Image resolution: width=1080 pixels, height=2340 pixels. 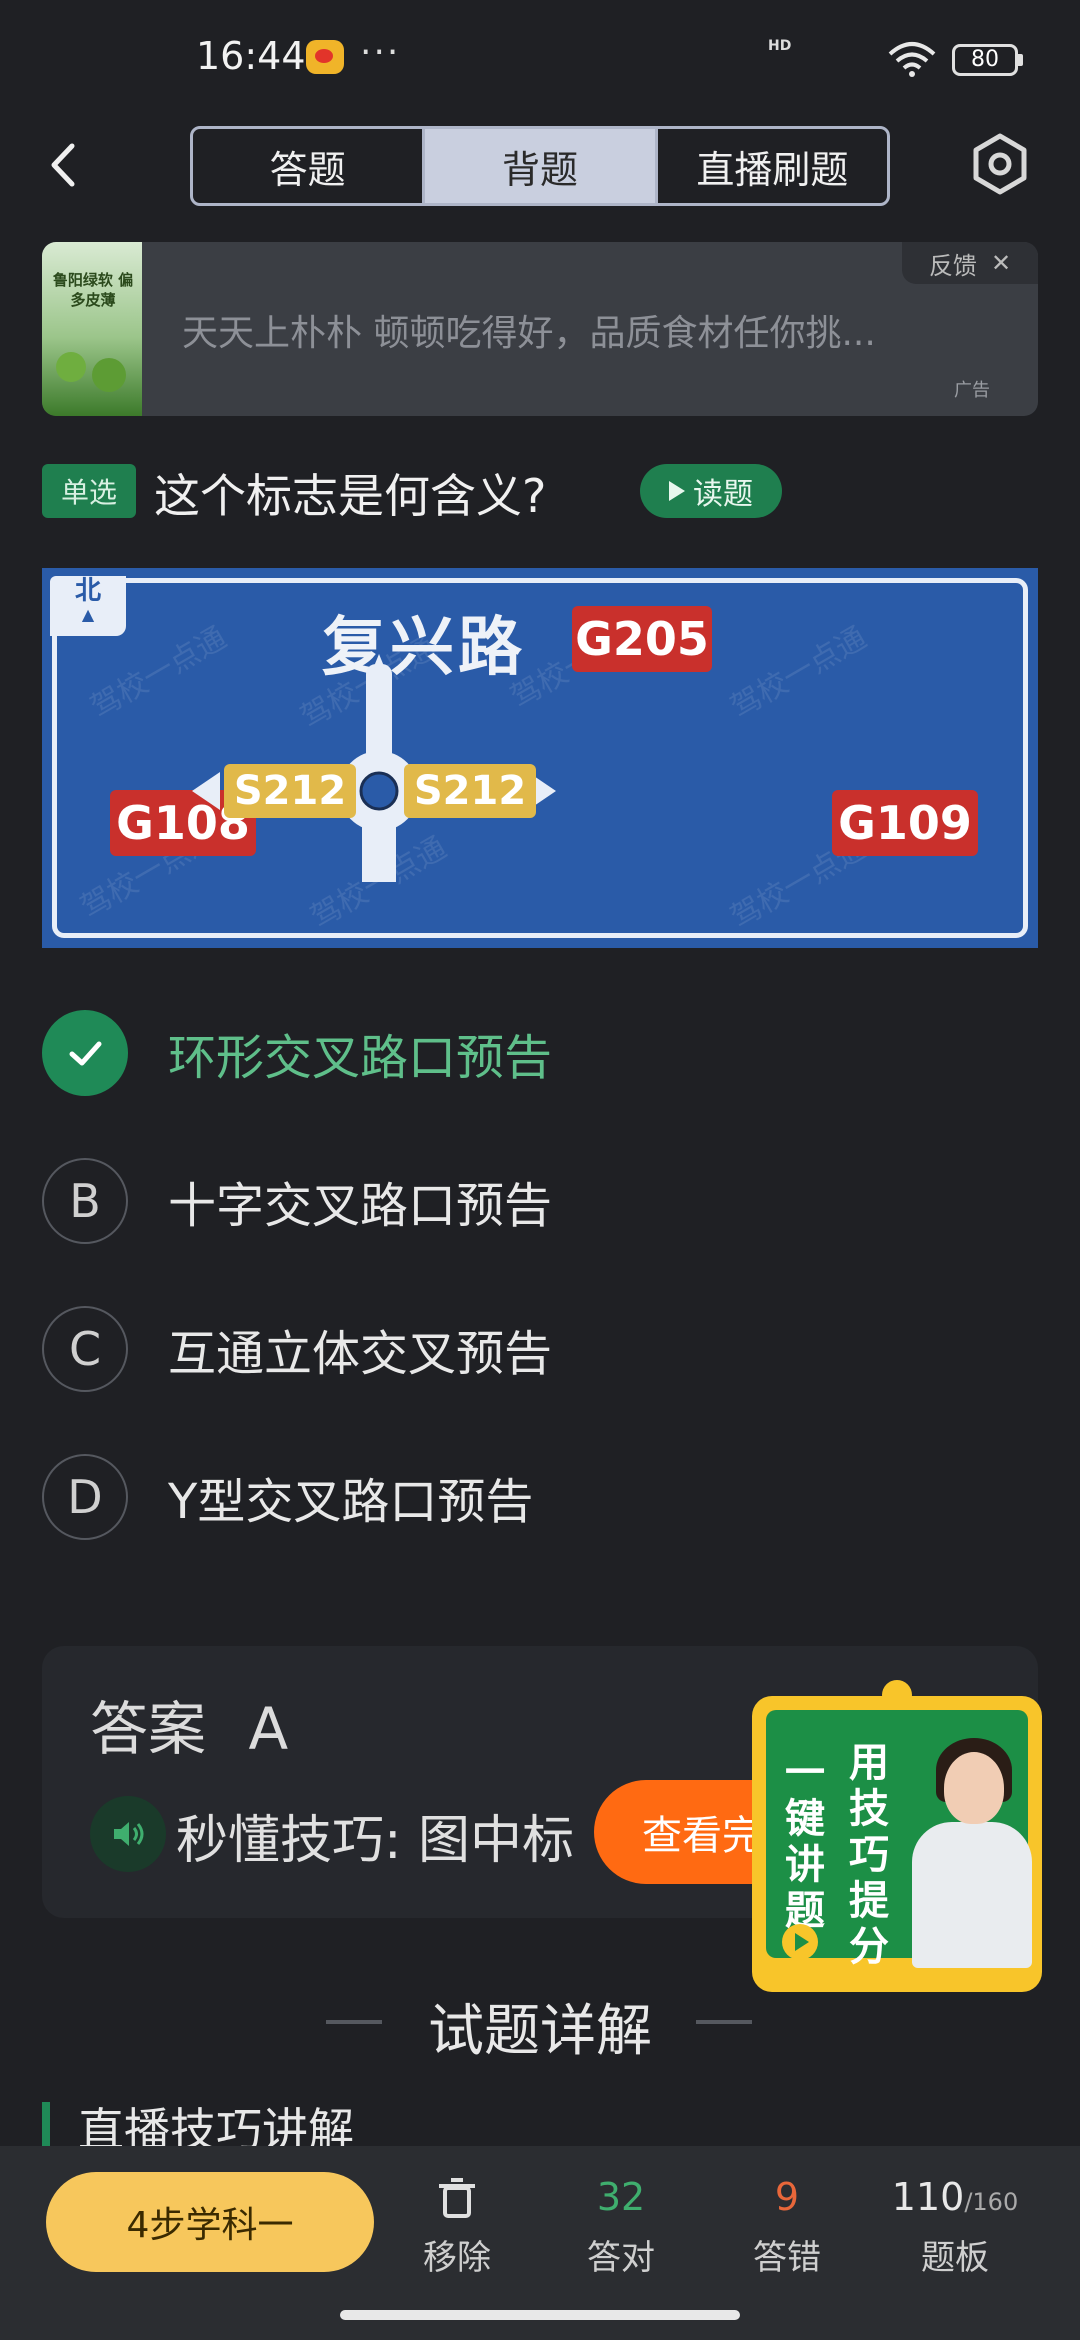 I want to click on settings-icon, so click(x=1000, y=164).